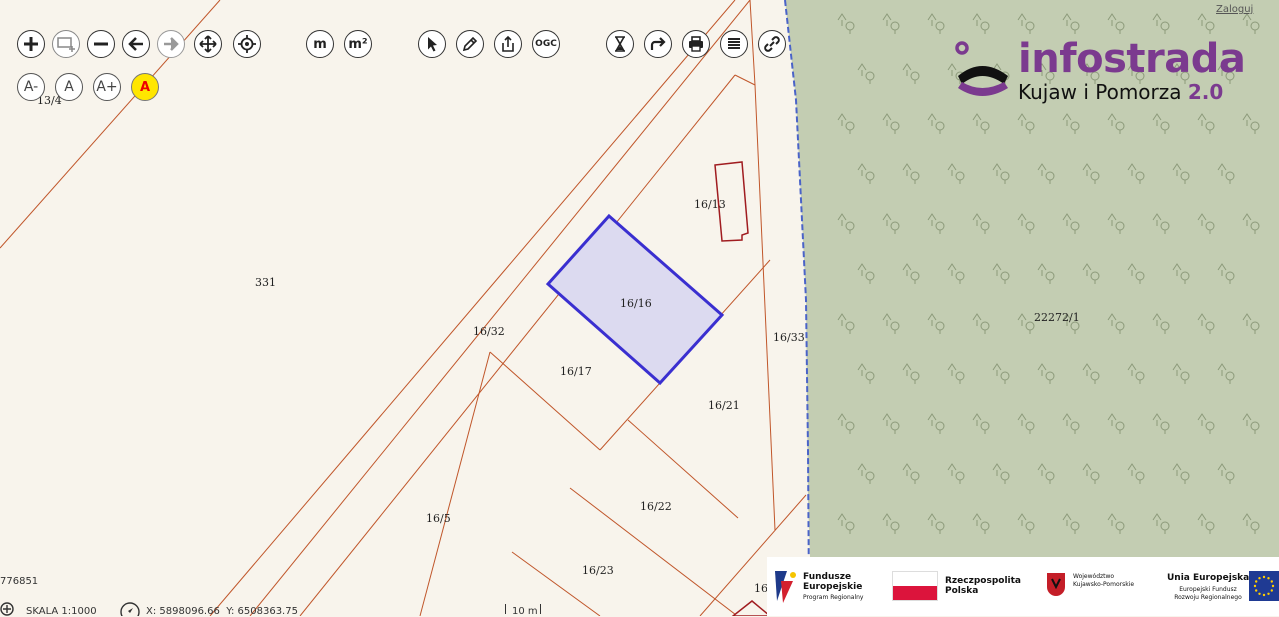 This screenshot has width=1279, height=617. I want to click on printer-icon, so click(696, 44).